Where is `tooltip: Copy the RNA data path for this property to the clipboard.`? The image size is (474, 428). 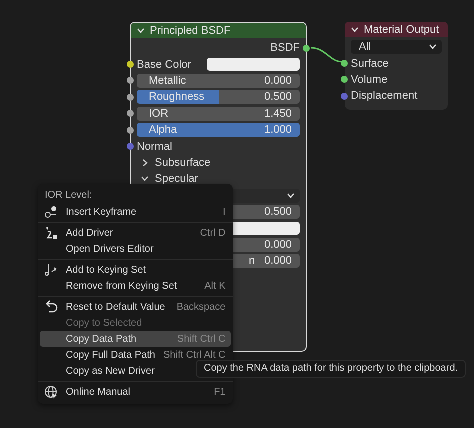 tooltip: Copy the RNA data path for this property to the clipboard. is located at coordinates (331, 369).